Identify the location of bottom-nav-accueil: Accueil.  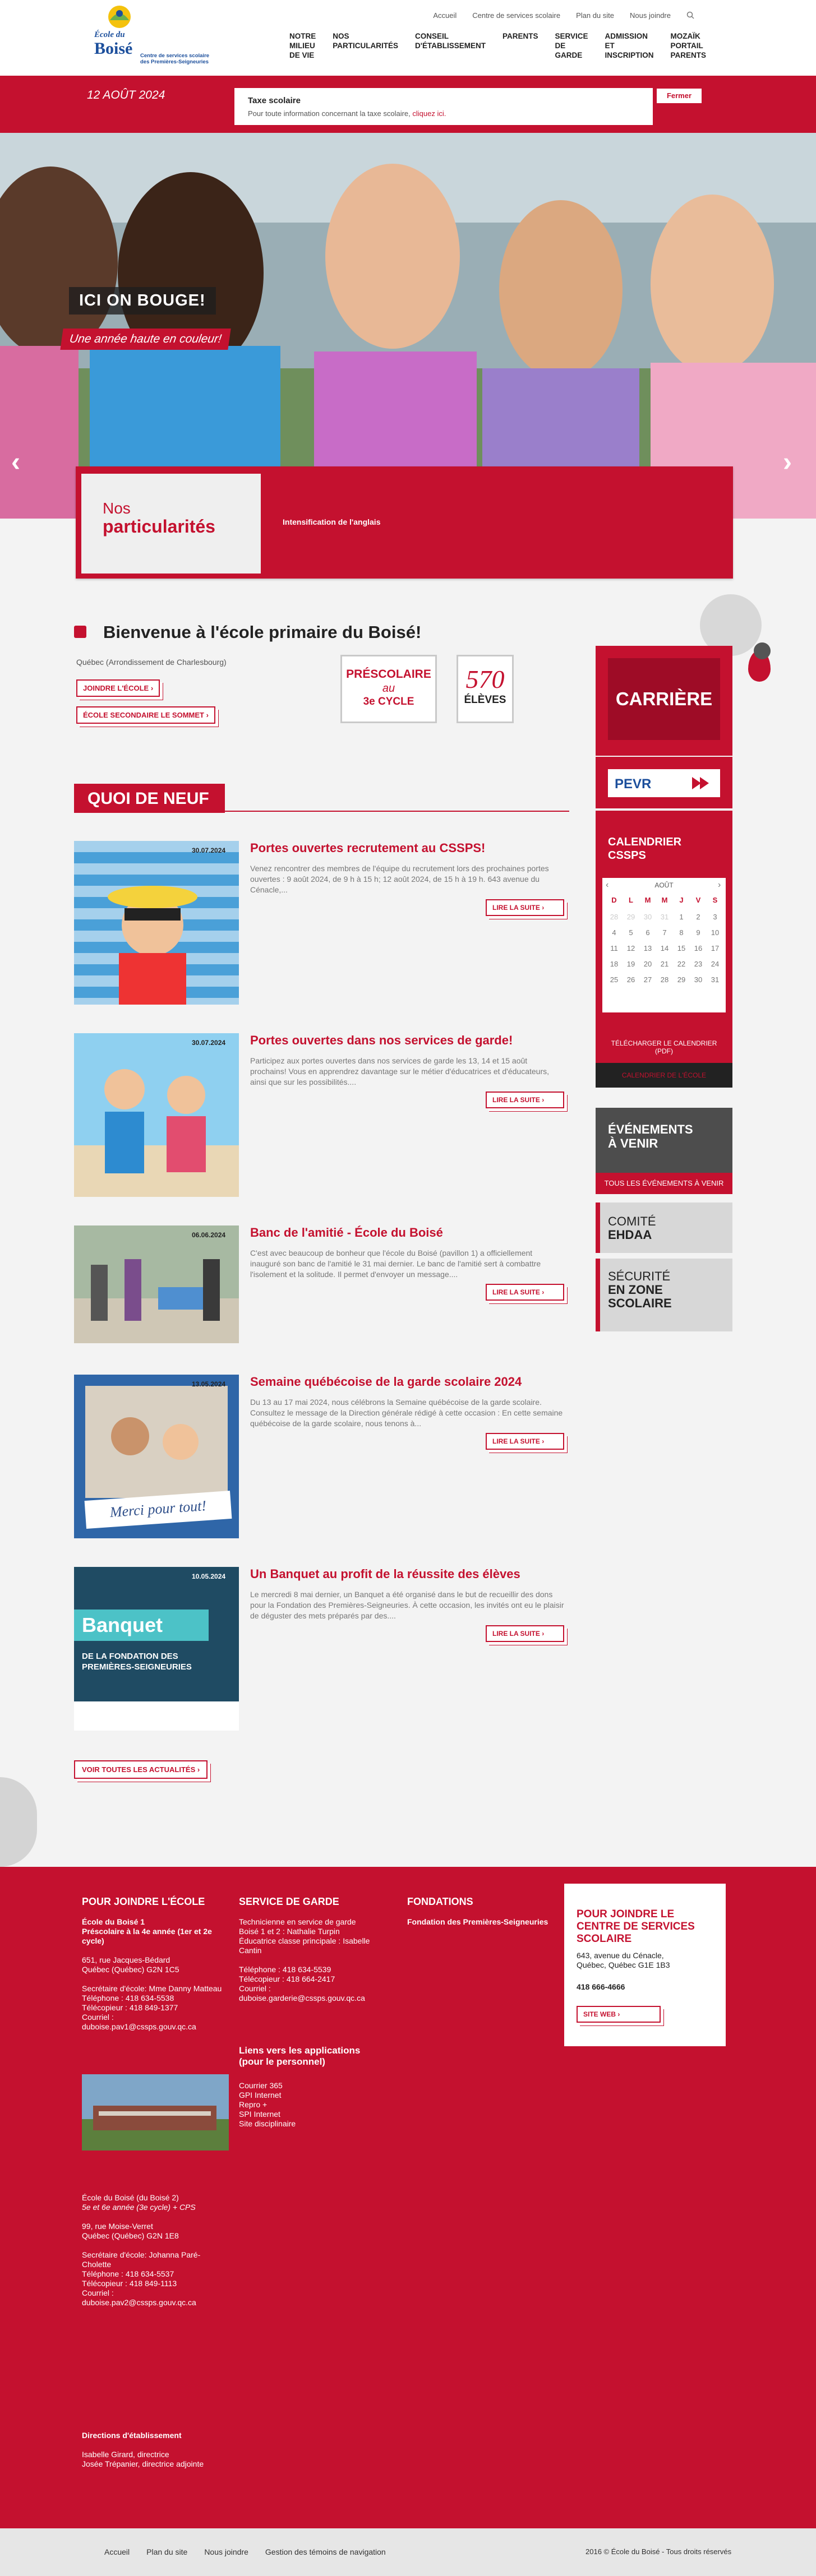
(117, 2551).